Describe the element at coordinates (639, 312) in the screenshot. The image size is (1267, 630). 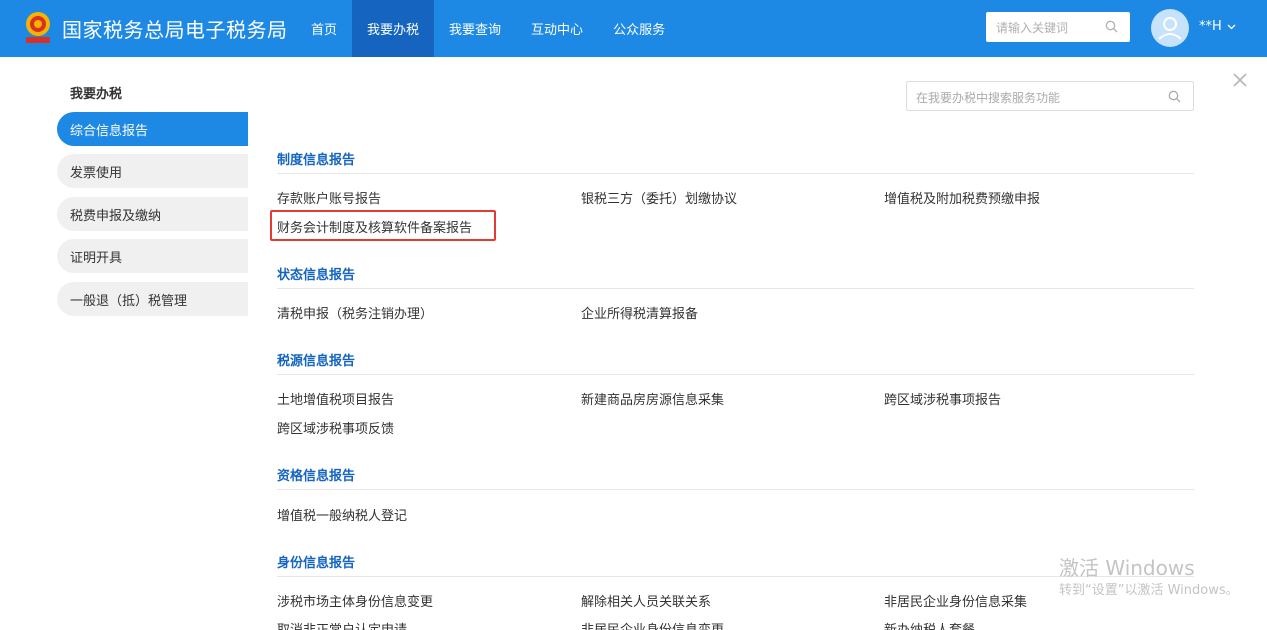
I see `service-link: 企业所得税清算报备` at that location.